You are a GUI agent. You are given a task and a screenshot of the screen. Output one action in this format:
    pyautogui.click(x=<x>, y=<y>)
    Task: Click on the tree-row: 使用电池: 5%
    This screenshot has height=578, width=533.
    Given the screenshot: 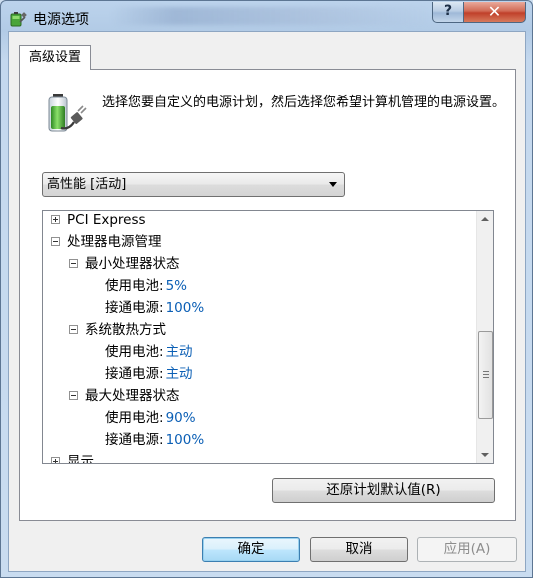 What is the action you would take?
    pyautogui.click(x=146, y=286)
    